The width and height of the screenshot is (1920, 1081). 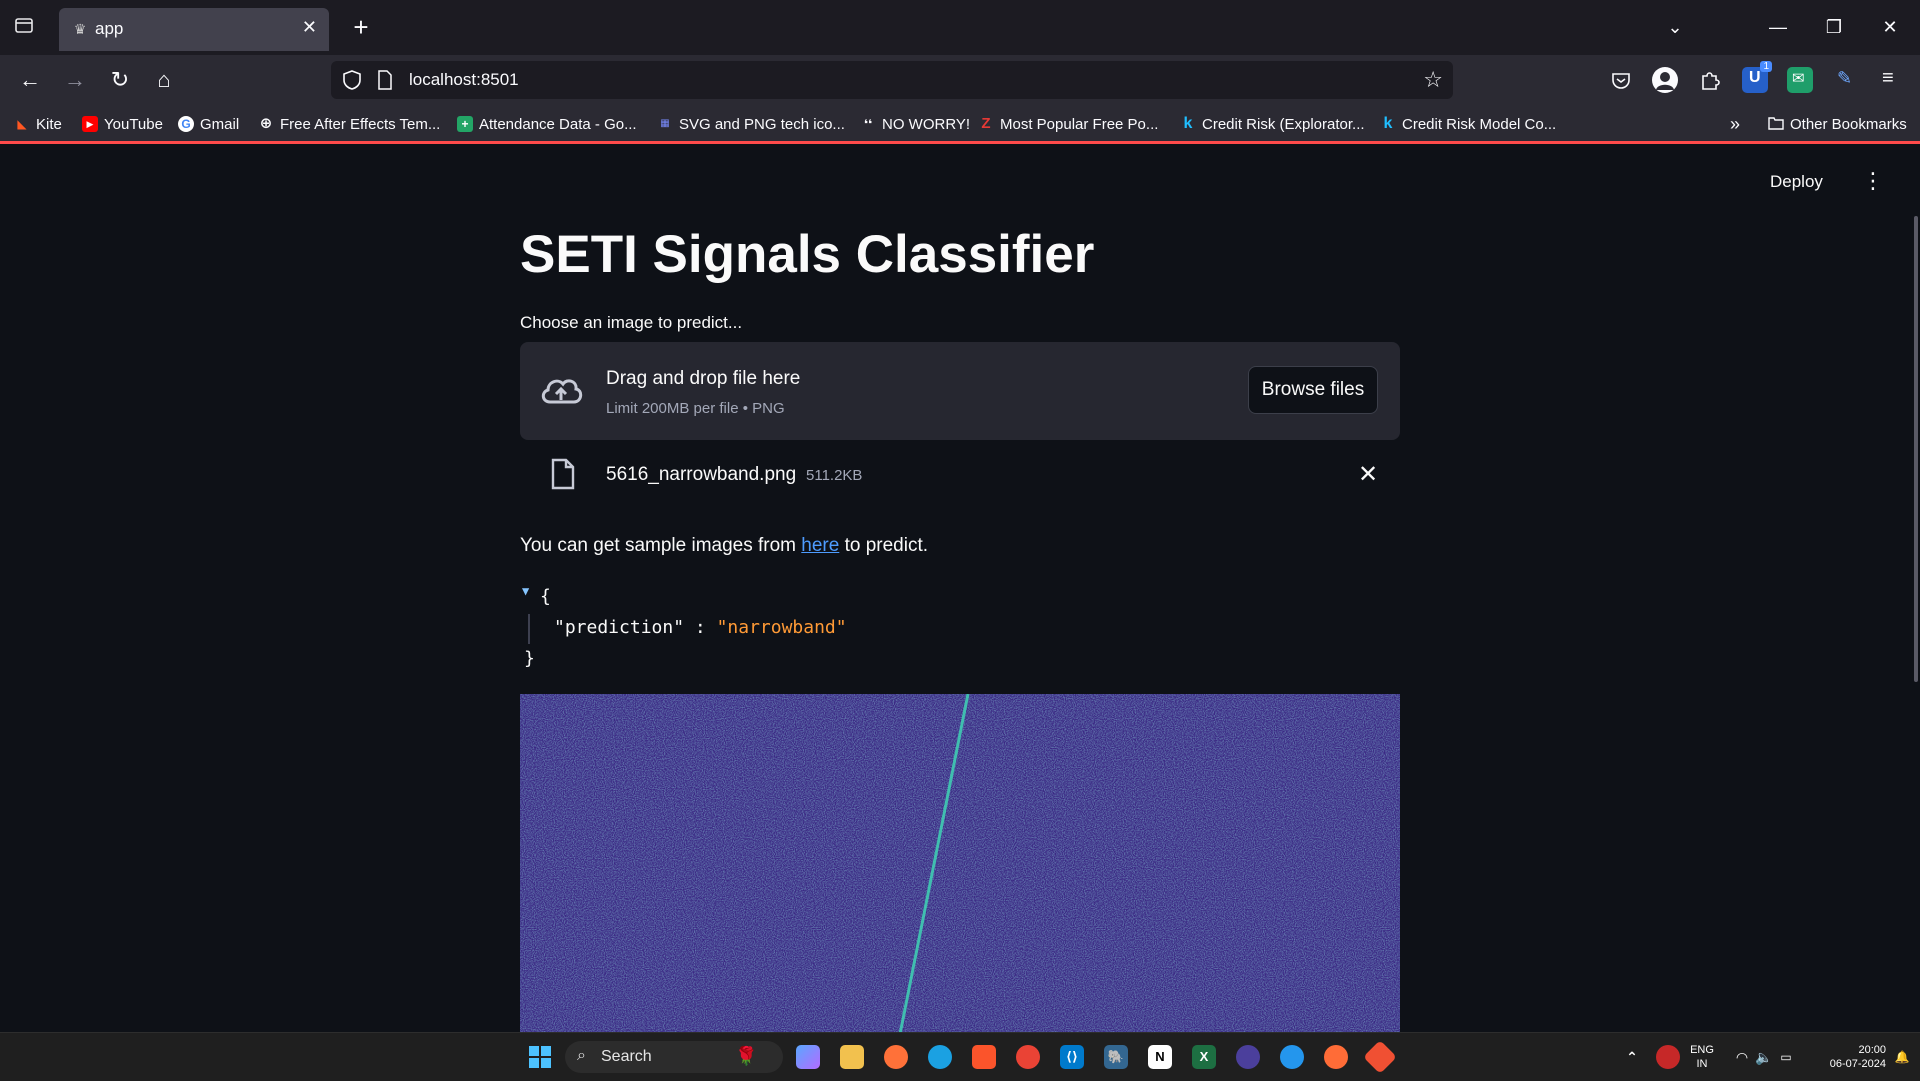 I want to click on page-title: SETI Signals Classifier, so click(x=807, y=254).